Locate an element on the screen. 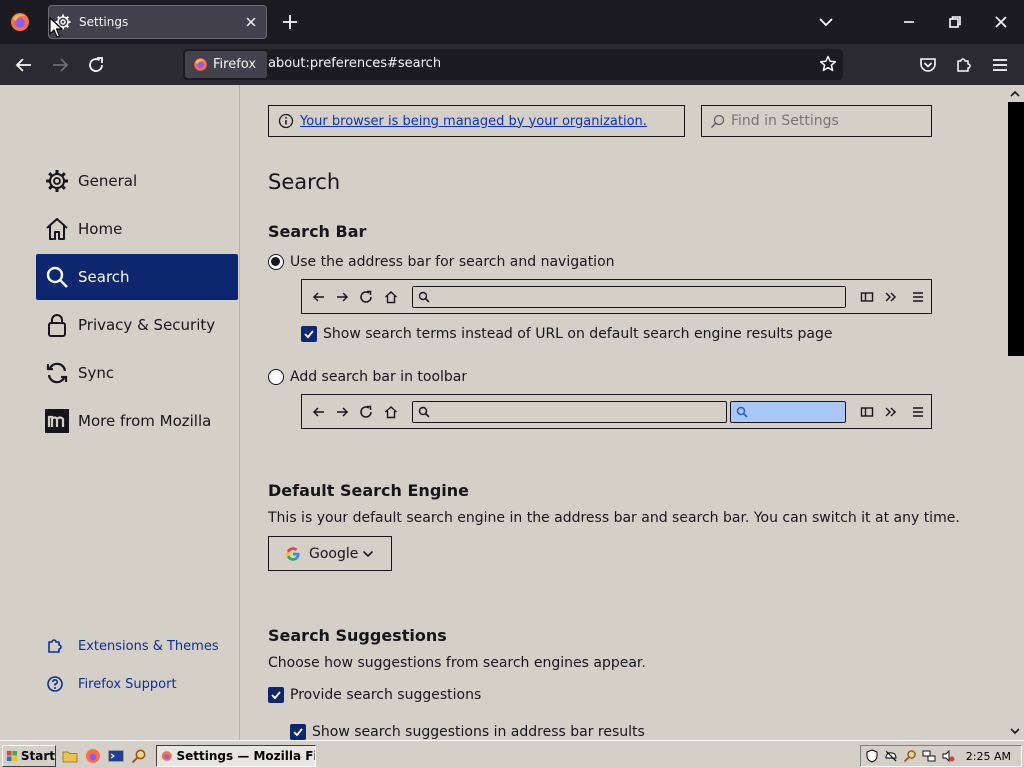 The width and height of the screenshot is (1024, 768). sidebar-item-general: General is located at coordinates (137, 181).